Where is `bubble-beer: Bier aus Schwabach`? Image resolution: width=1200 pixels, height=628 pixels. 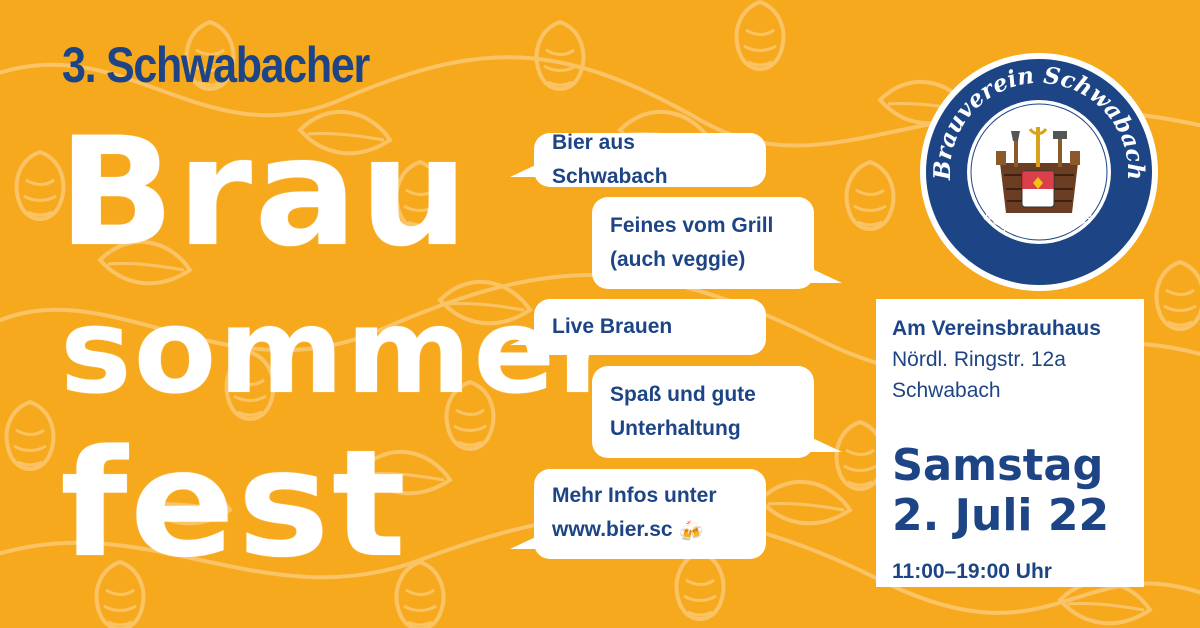
bubble-beer: Bier aus Schwabach is located at coordinates (638, 159).